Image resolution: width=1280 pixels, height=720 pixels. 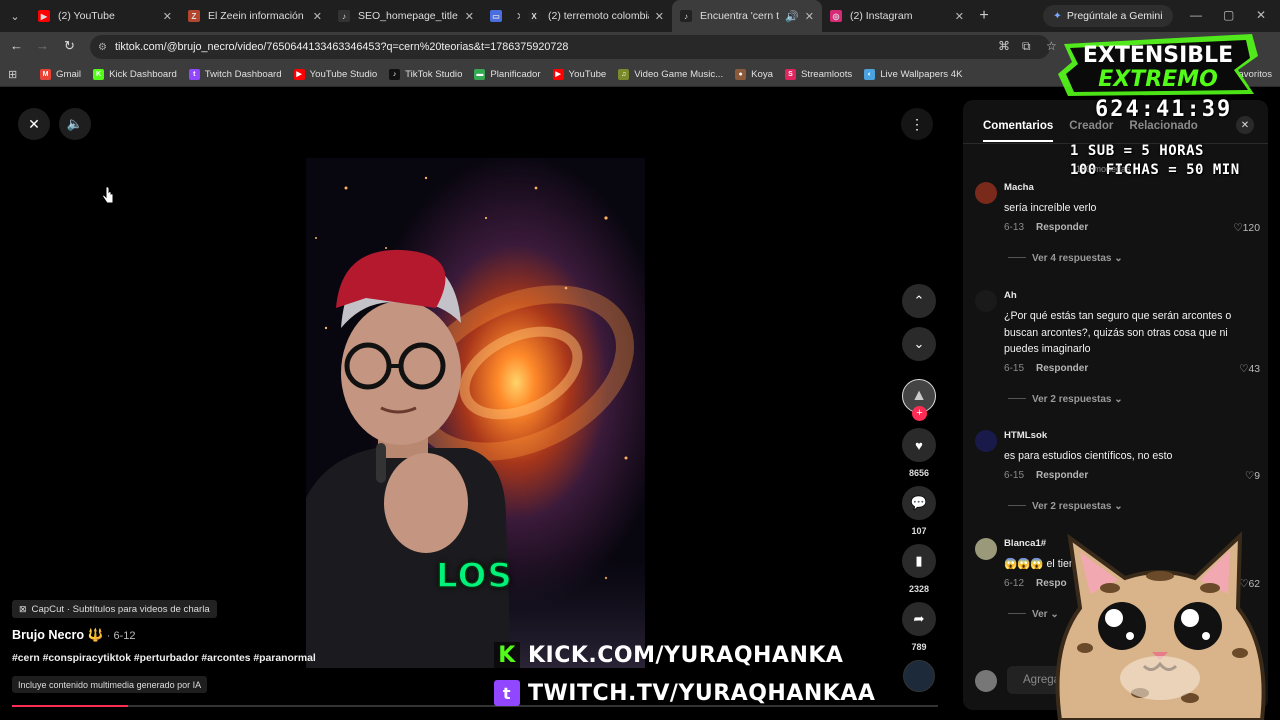 I want to click on bookmark-item: ◐ Live Wallpapers 4K, so click(x=913, y=74).